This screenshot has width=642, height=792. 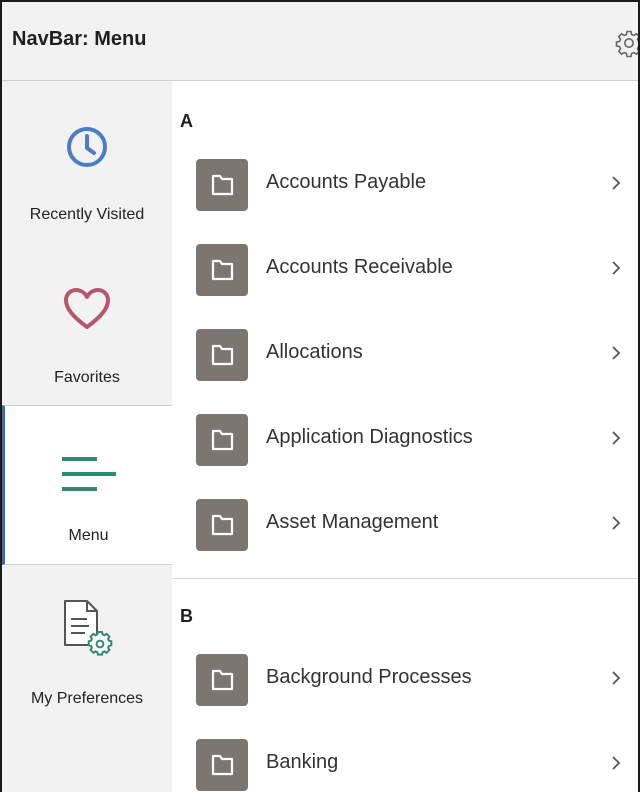 What do you see at coordinates (87, 214) in the screenshot?
I see `sidebar-item-label: Recently Visited` at bounding box center [87, 214].